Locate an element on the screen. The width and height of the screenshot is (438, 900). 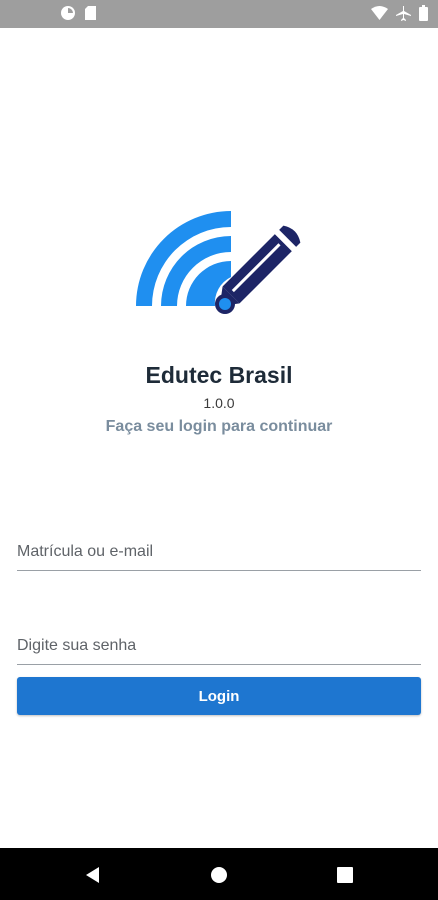
app-logo is located at coordinates (220, 261).